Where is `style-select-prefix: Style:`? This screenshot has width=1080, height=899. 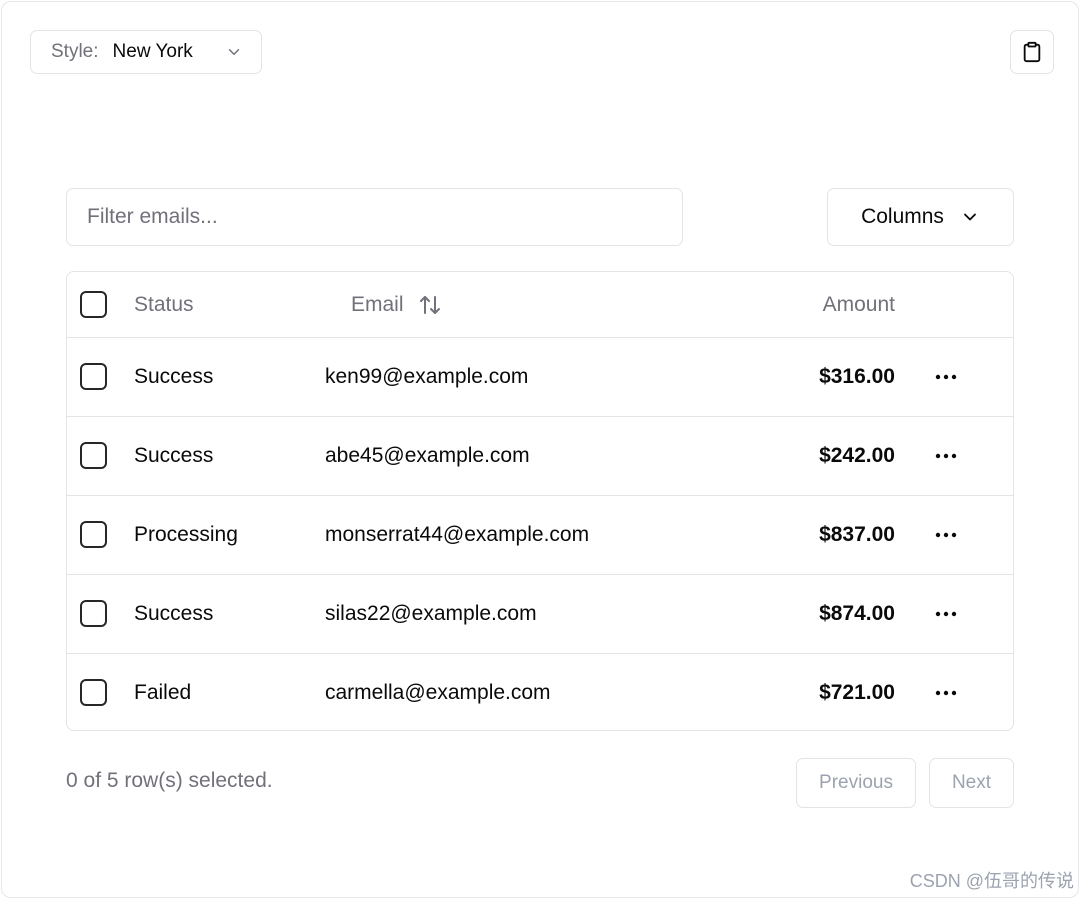
style-select-prefix: Style: is located at coordinates (75, 51).